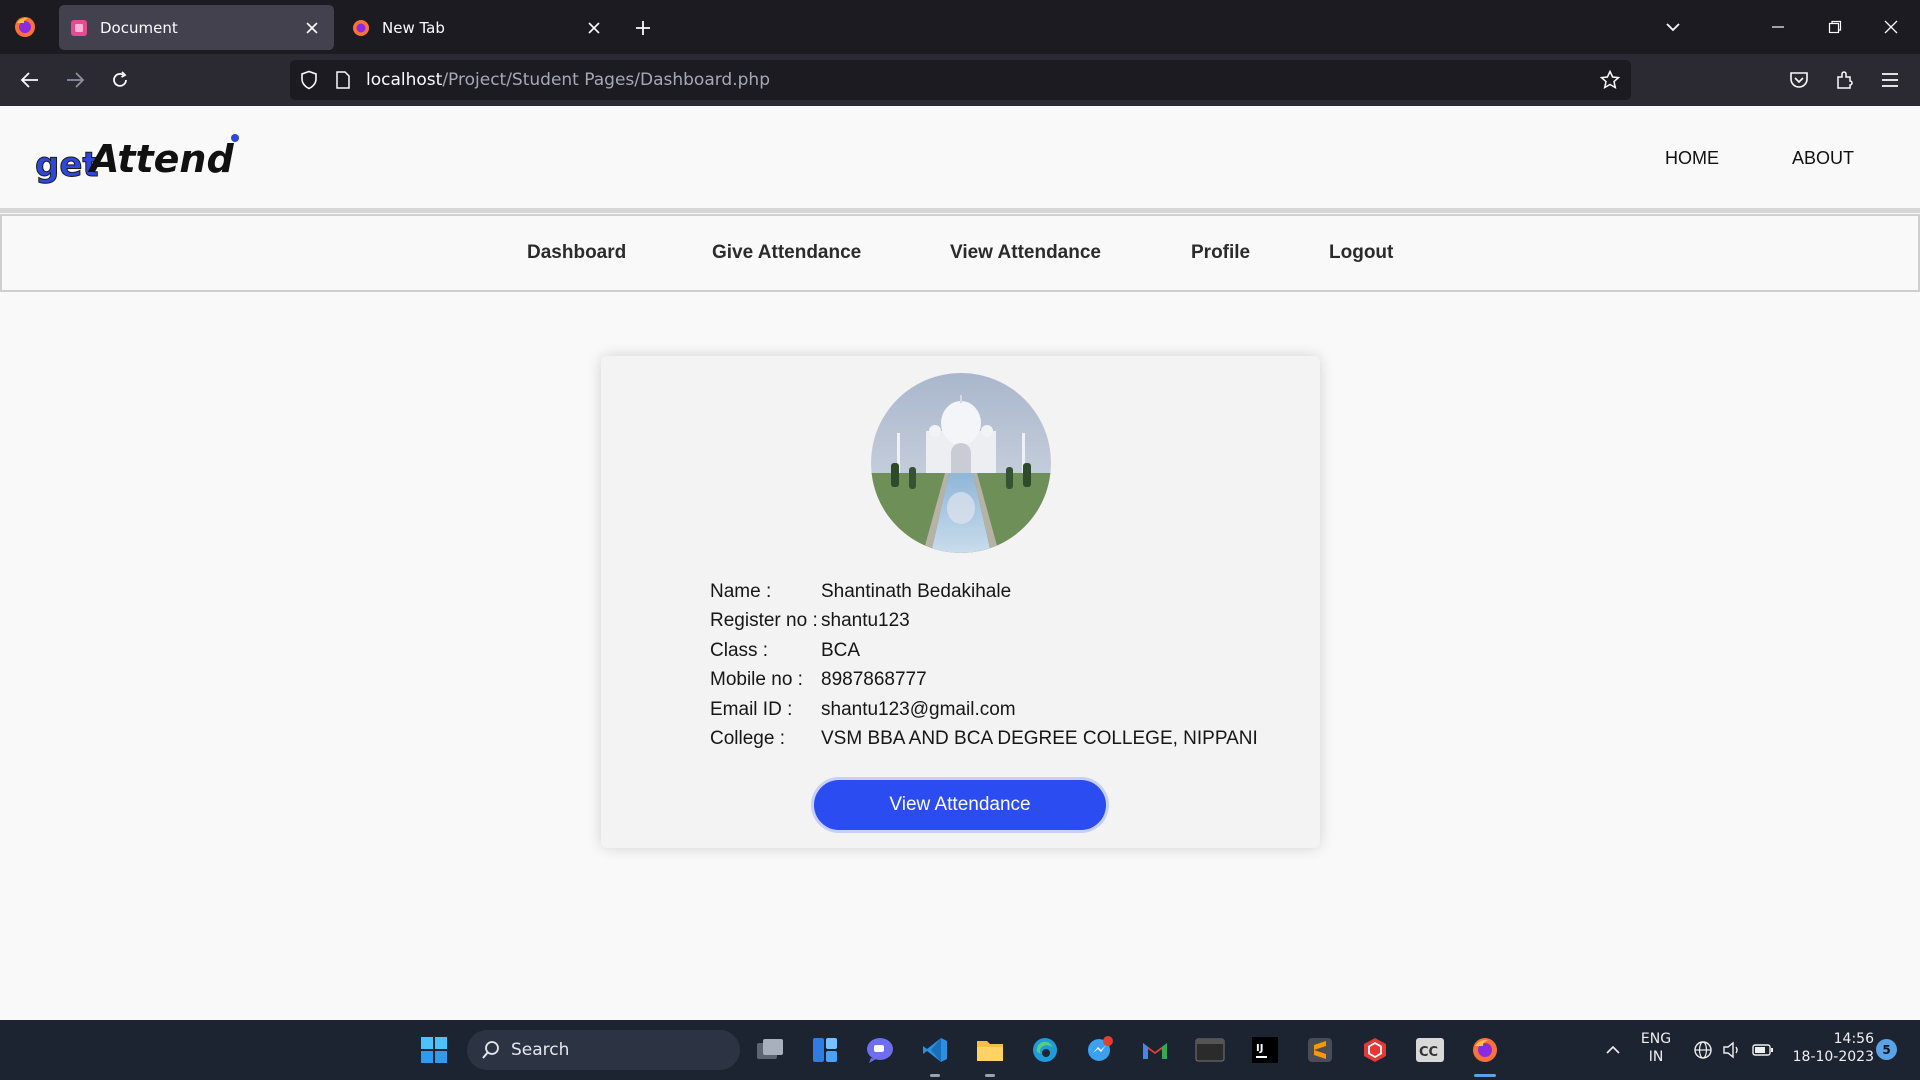 The image size is (1920, 1080). I want to click on svg-text: IJ, so click(1259, 1048).